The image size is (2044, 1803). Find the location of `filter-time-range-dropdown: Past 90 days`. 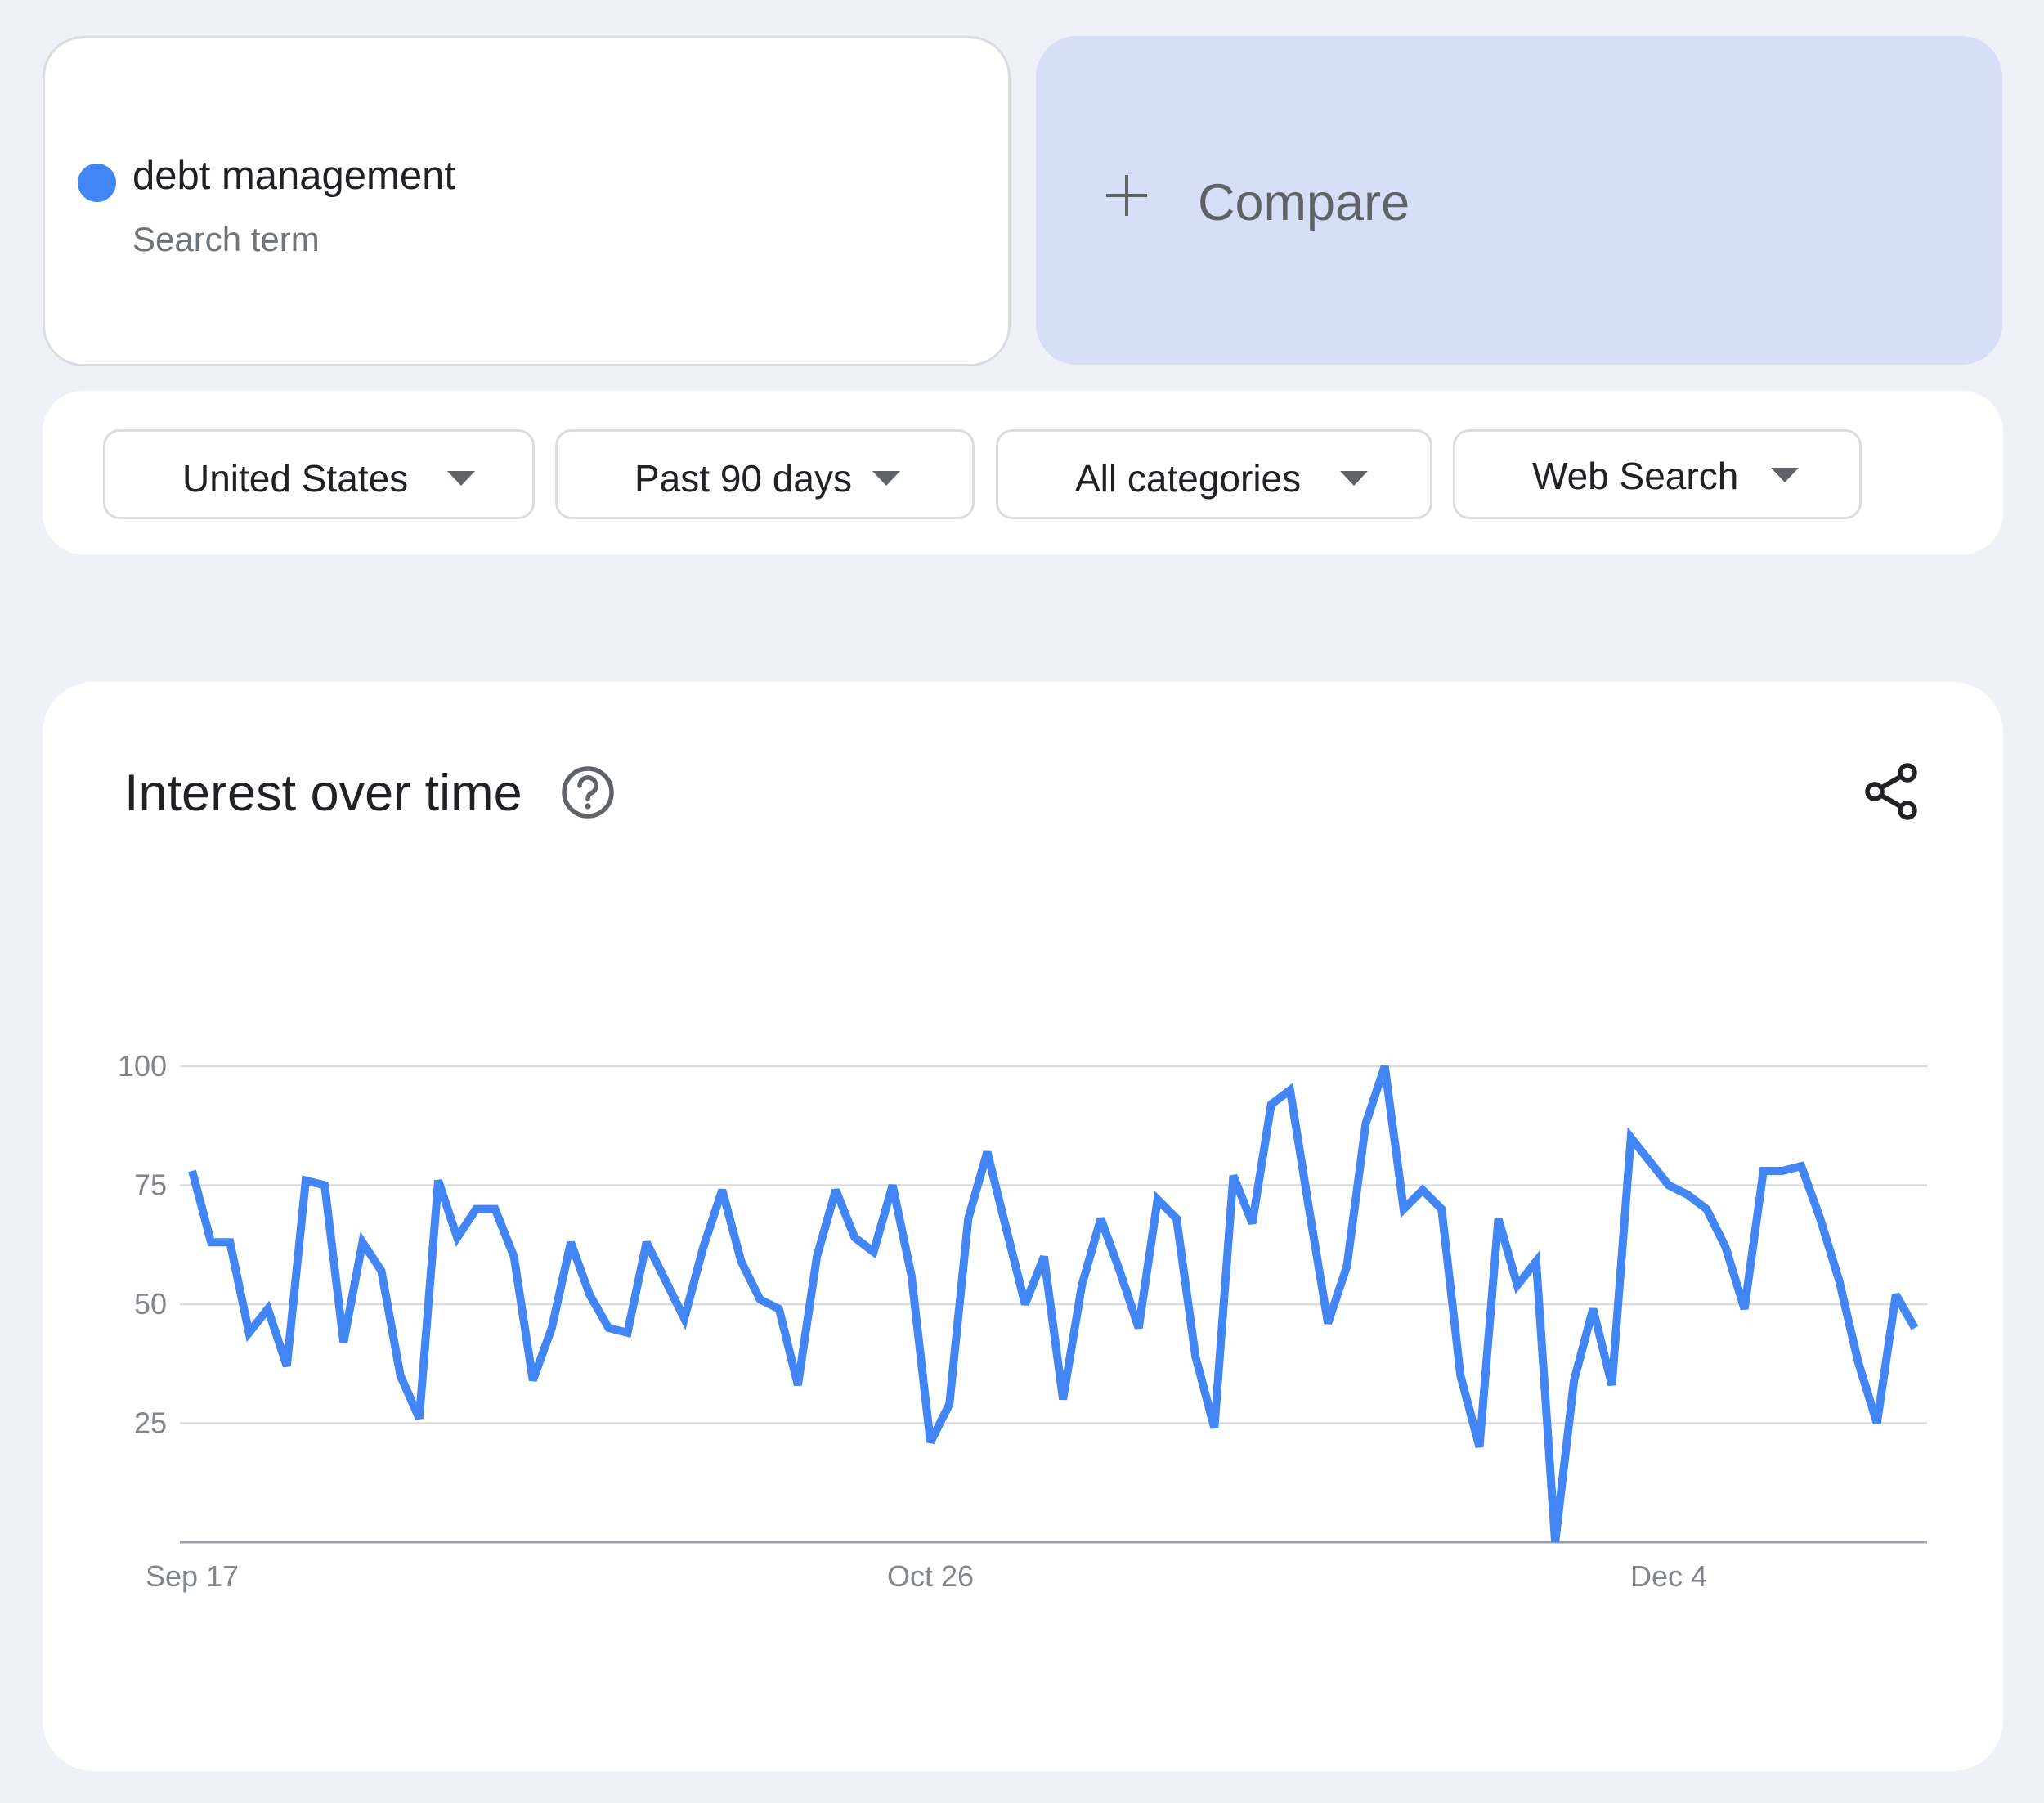

filter-time-range-dropdown: Past 90 days is located at coordinates (765, 474).